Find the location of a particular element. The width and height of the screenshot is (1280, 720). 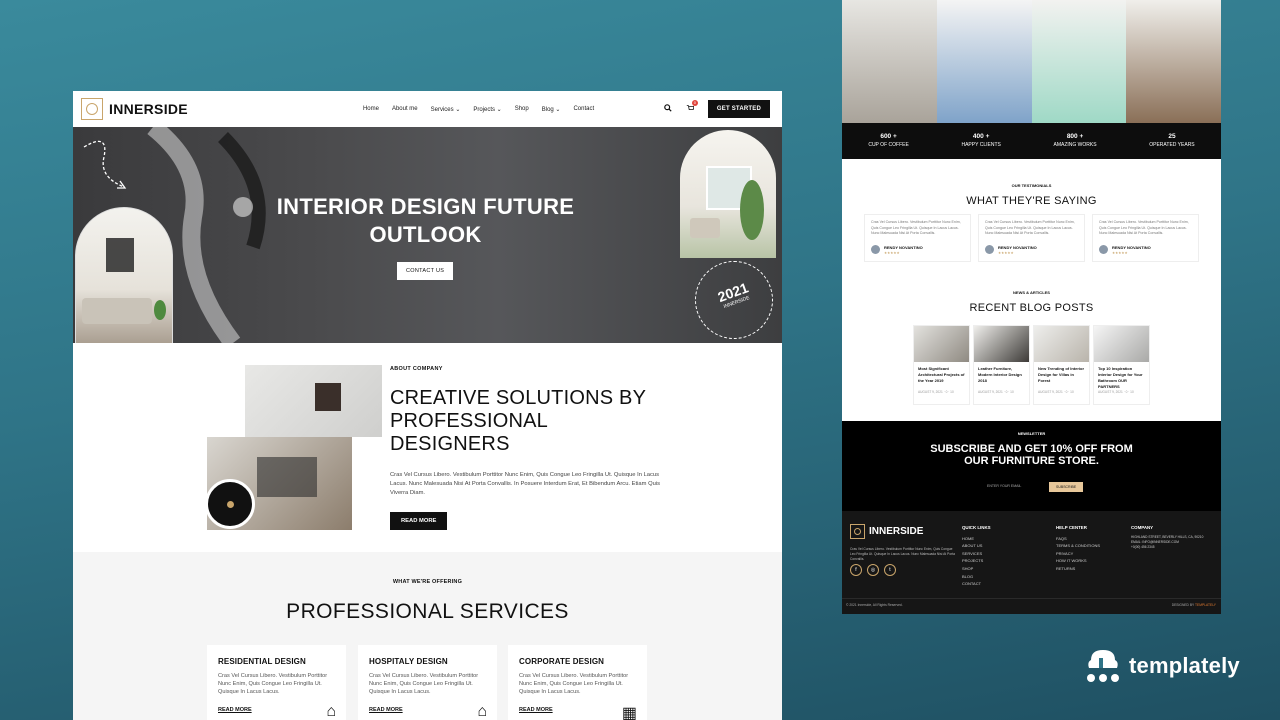

footer-link: SHOP is located at coordinates (976, 569).